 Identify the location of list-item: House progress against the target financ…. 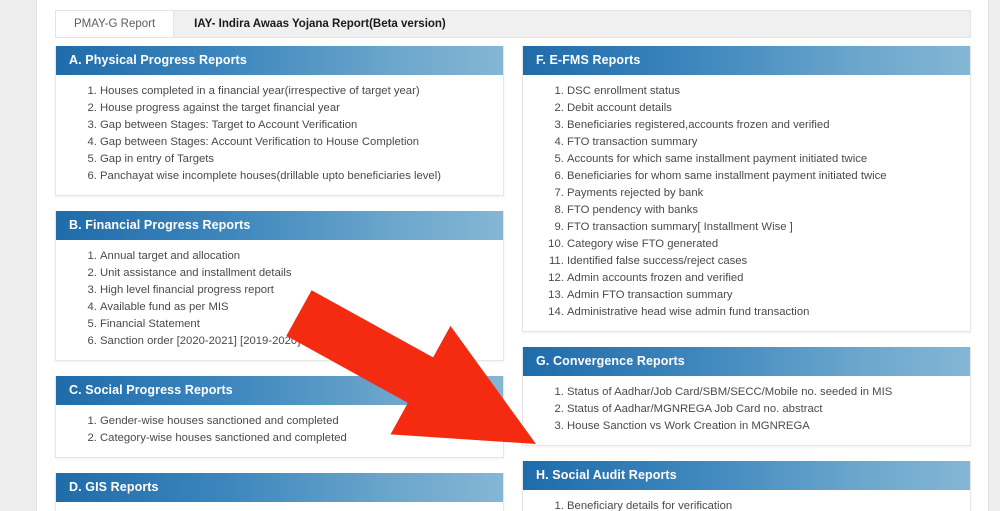
(296, 108).